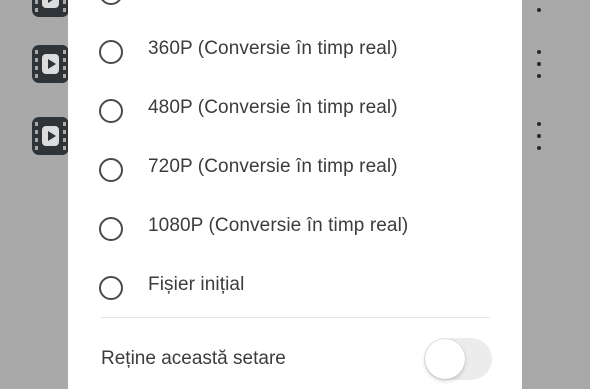 The height and width of the screenshot is (389, 590). Describe the element at coordinates (273, 166) in the screenshot. I see `quality-option-label: 720P (Conversie în timp real)` at that location.